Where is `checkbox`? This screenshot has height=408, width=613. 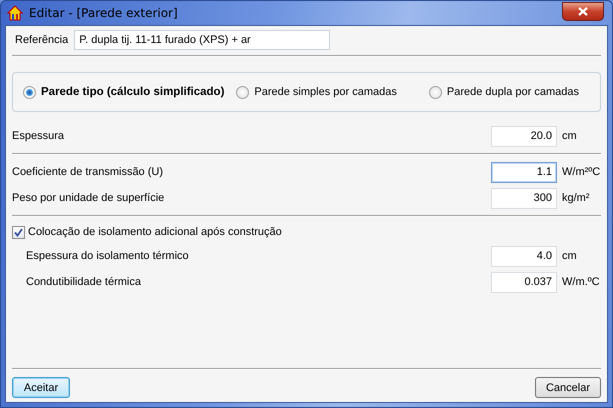
checkbox is located at coordinates (18, 232).